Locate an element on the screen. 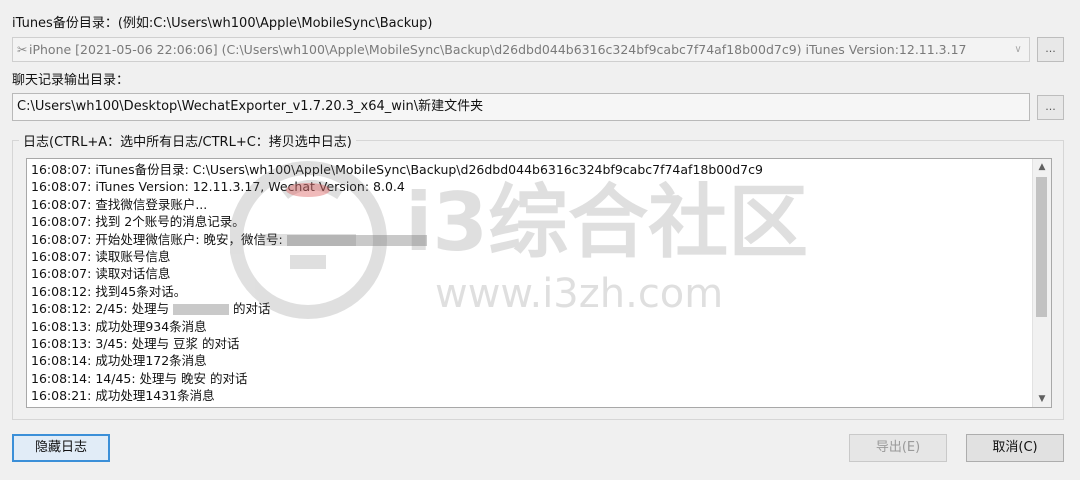 Image resolution: width=1080 pixels, height=480 pixels. log-line-text: 16:08:07: 找到 2个账号的消息记录。 is located at coordinates (138, 222).